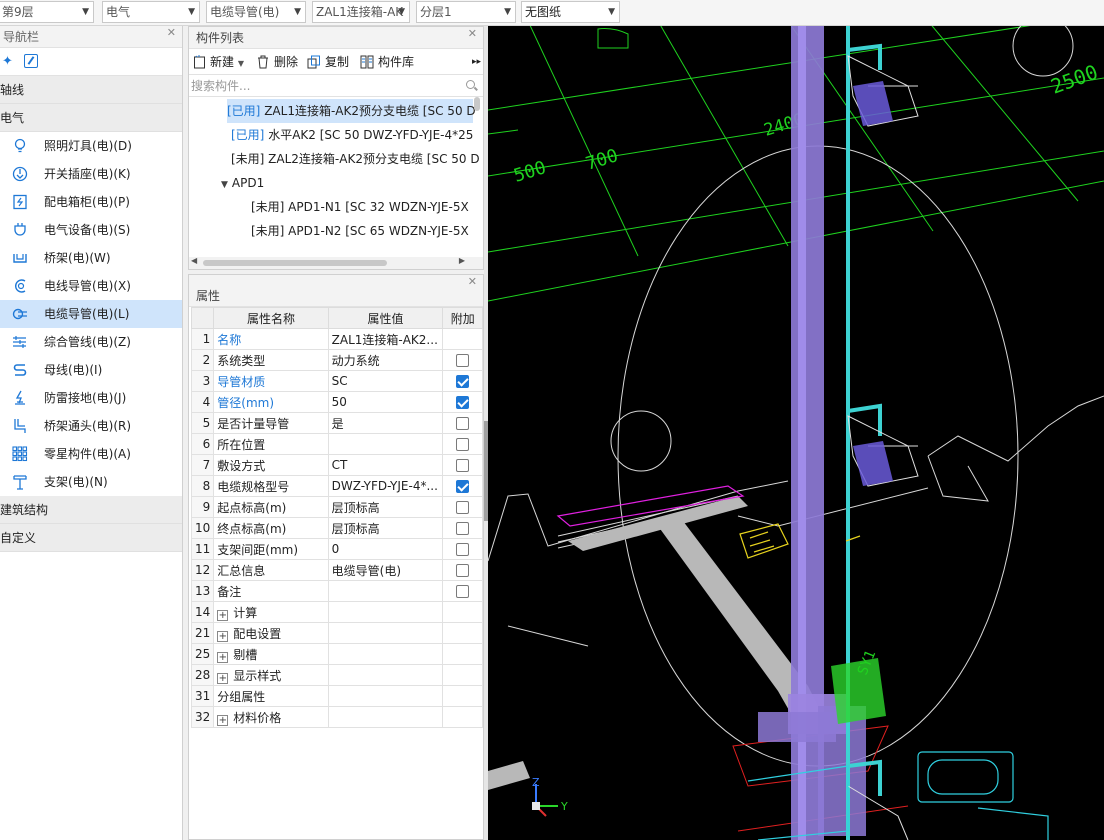  What do you see at coordinates (91, 454) in the screenshot?
I see `nav-item-misc-component: 零星构件(电)(A)` at bounding box center [91, 454].